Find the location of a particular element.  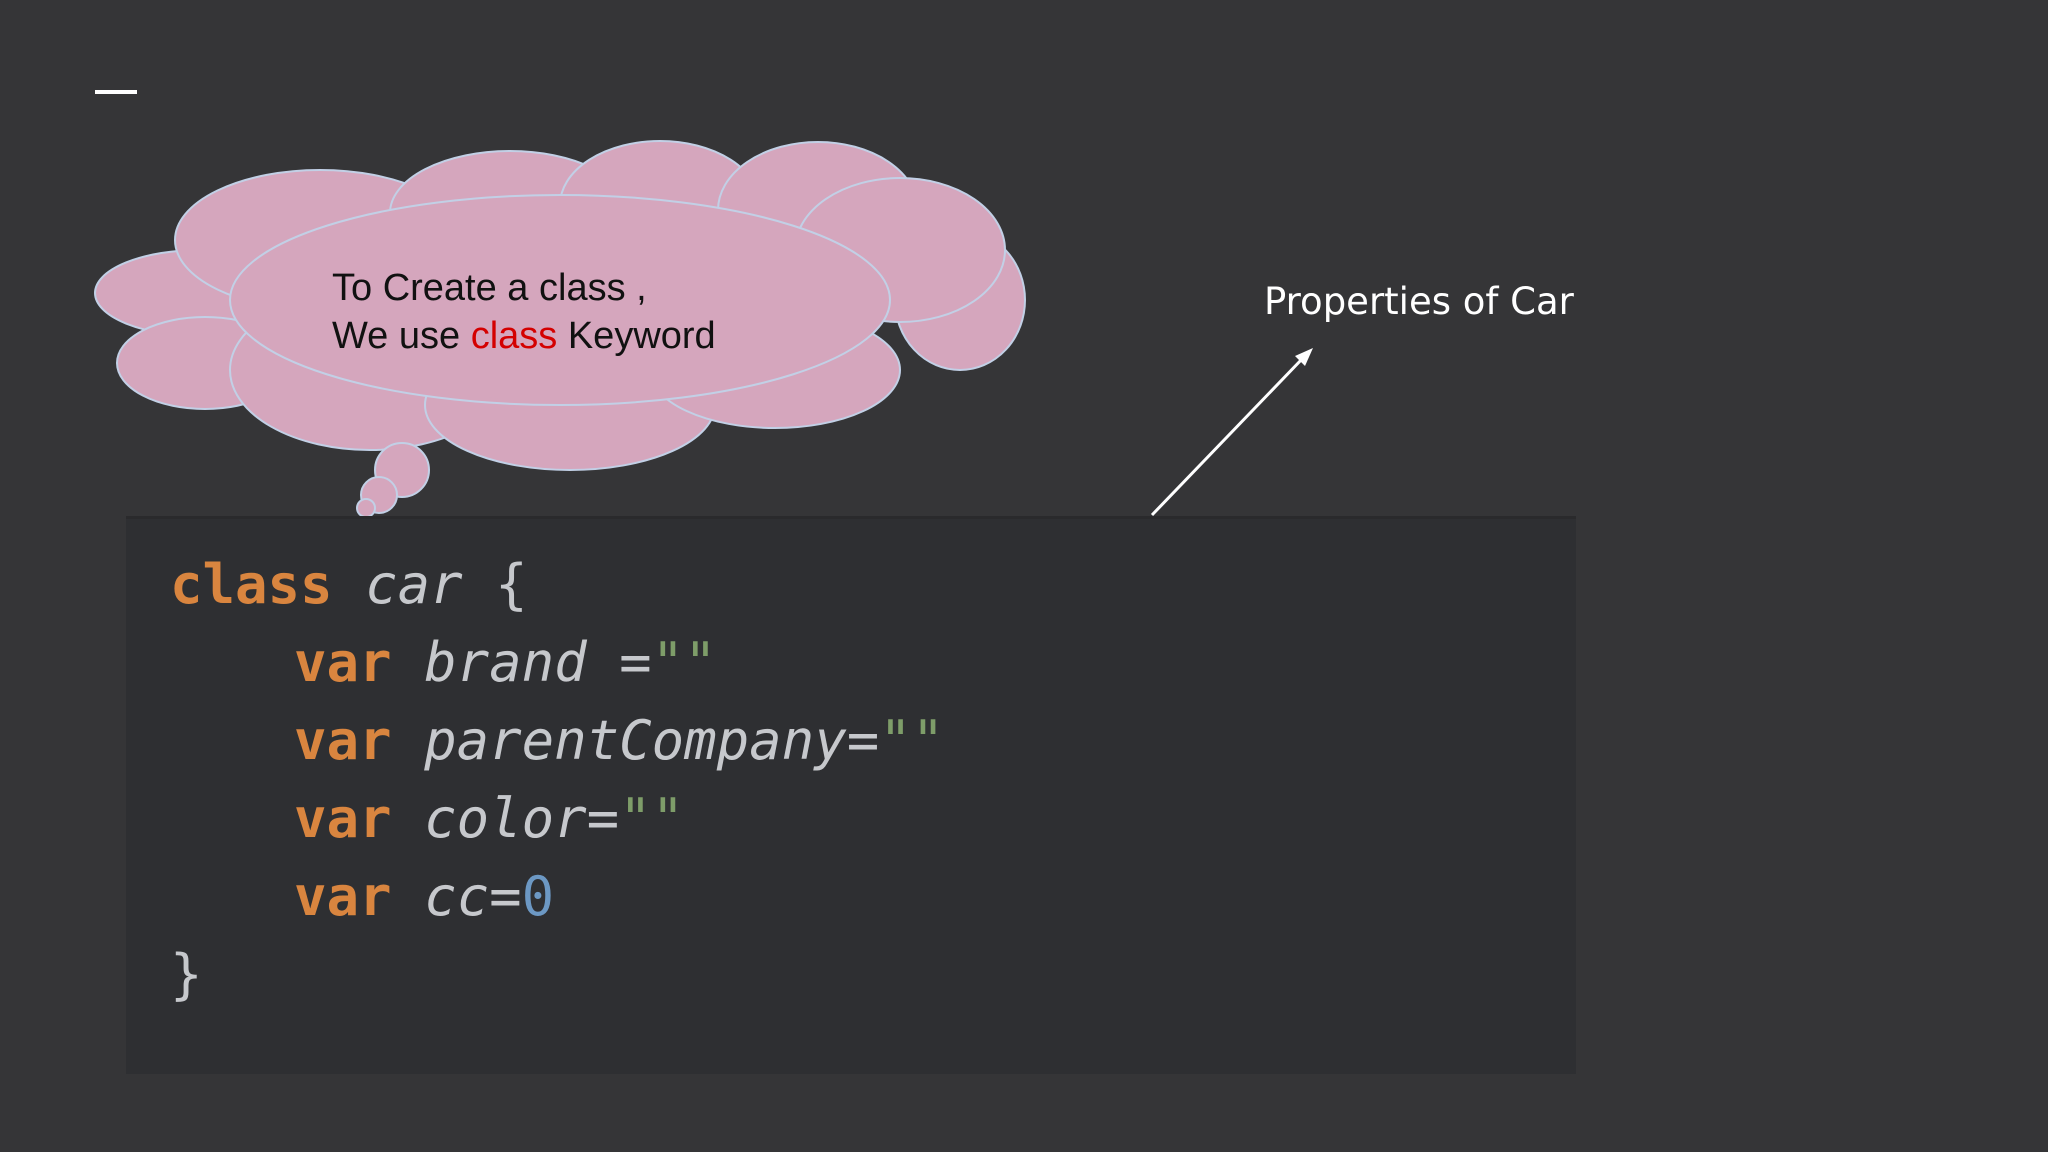

code-line-cc: var cc=0 is located at coordinates (424, 897).